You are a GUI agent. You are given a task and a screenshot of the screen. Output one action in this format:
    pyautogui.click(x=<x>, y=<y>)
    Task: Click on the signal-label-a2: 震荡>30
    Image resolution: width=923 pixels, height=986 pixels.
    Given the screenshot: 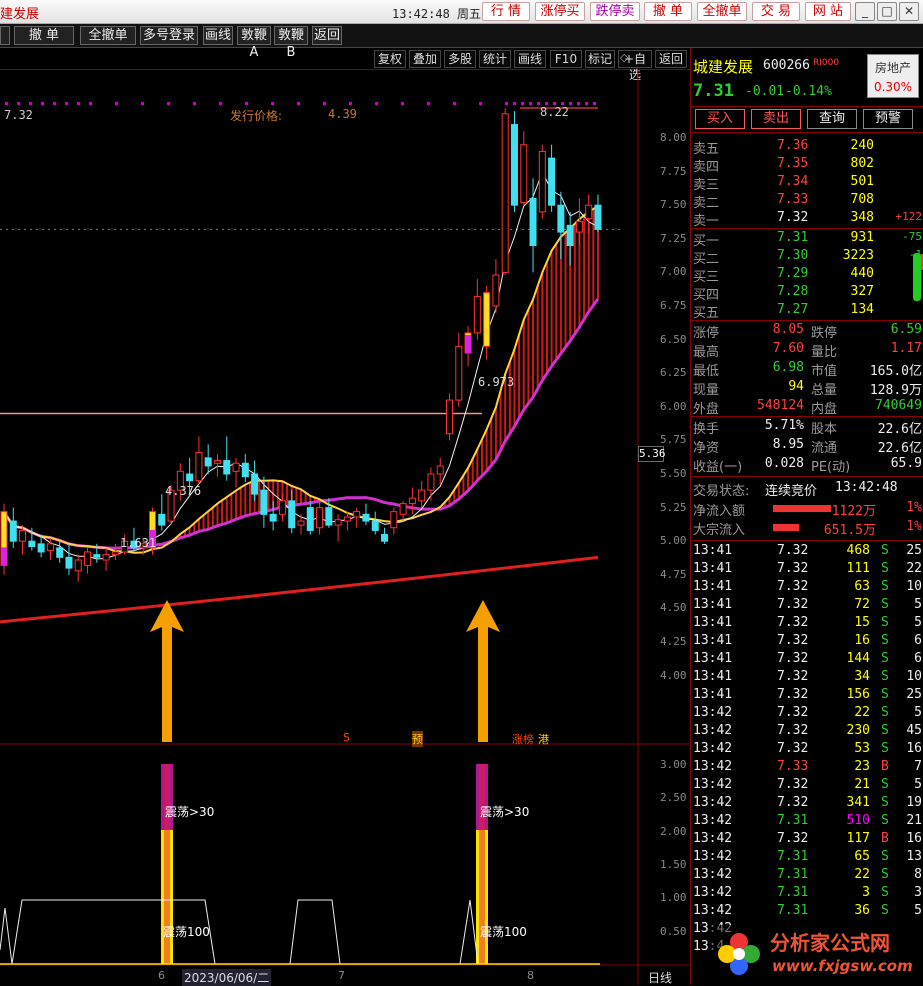 What is the action you would take?
    pyautogui.click(x=505, y=812)
    